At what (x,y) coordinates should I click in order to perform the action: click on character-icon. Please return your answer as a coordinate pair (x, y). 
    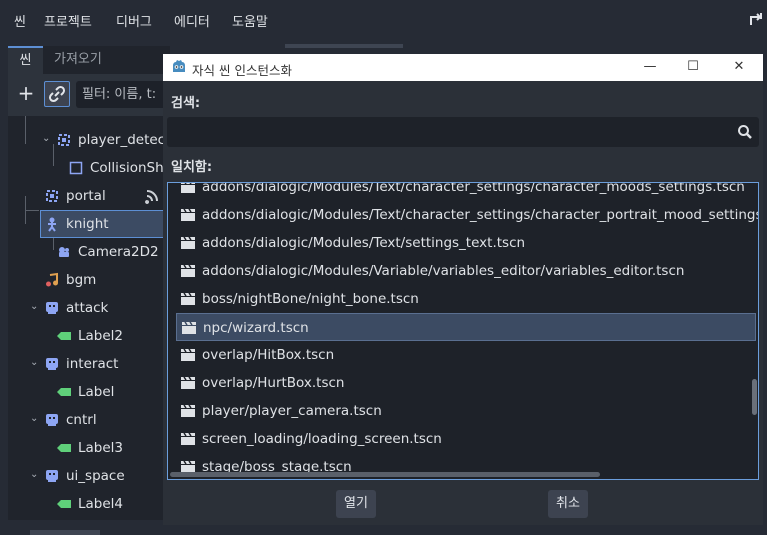
    Looking at the image, I should click on (52, 224).